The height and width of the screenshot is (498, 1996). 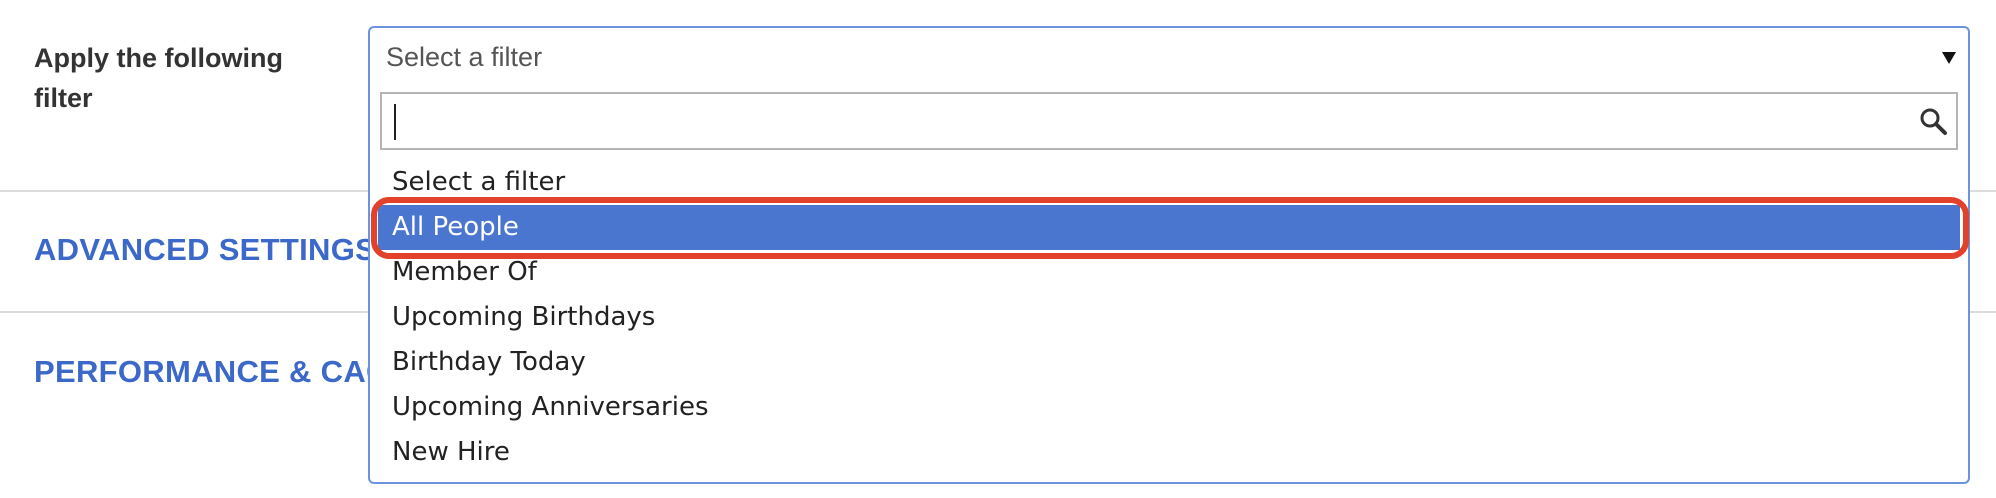 I want to click on filter-select: Select a filter, so click(x=1169, y=54).